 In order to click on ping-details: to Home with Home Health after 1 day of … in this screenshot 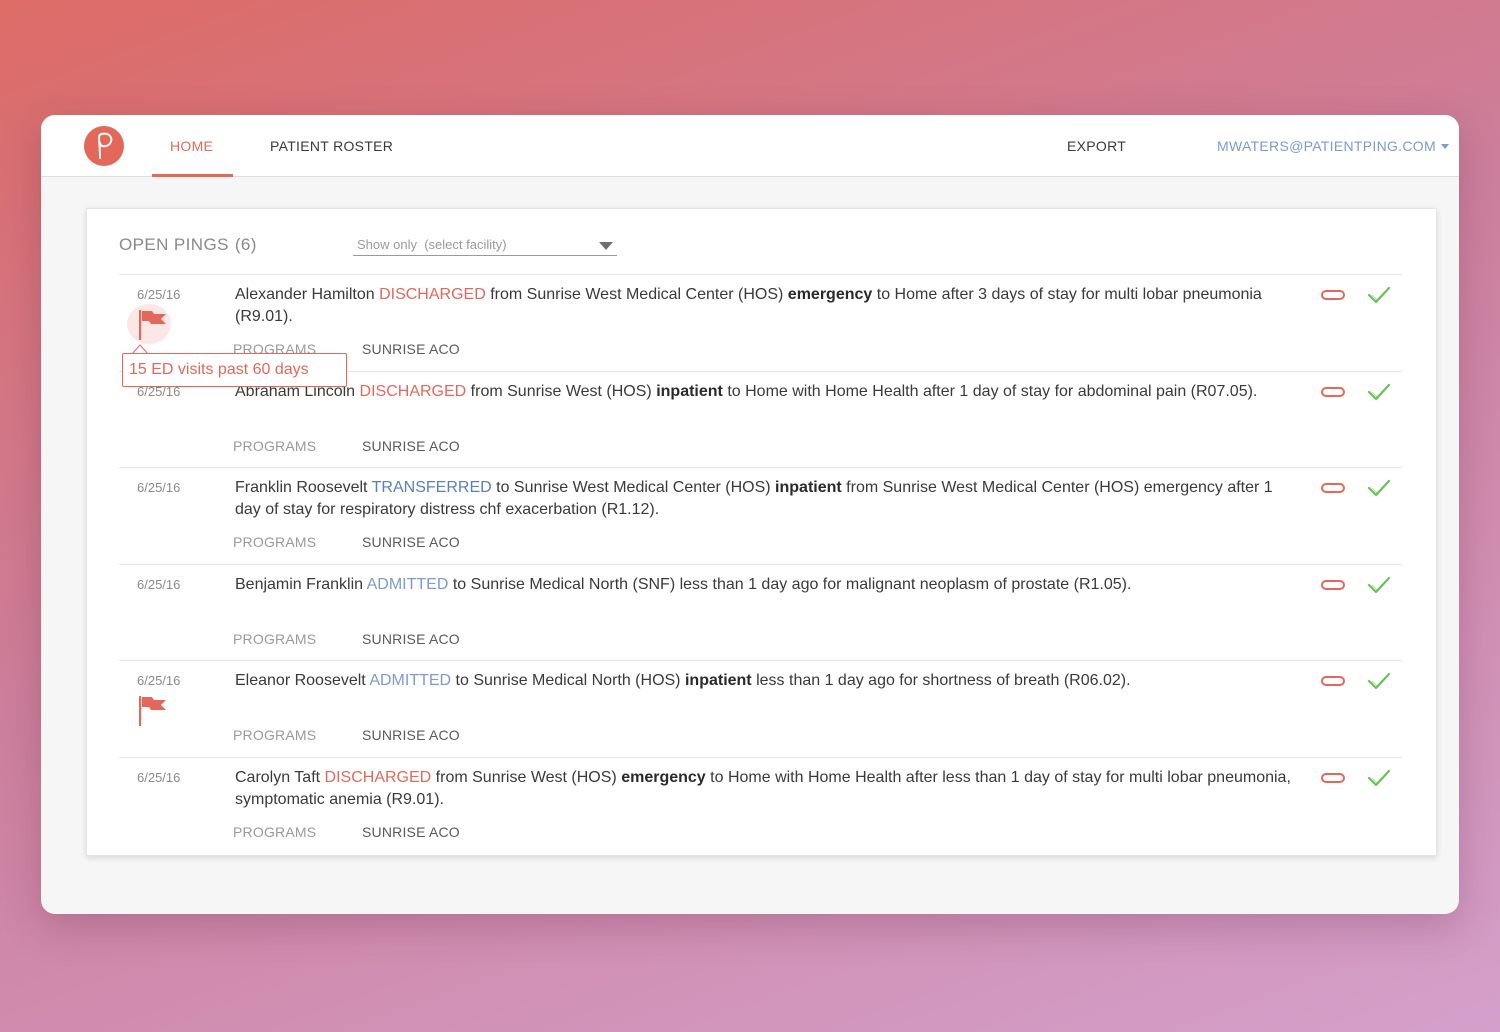, I will do `click(992, 391)`.